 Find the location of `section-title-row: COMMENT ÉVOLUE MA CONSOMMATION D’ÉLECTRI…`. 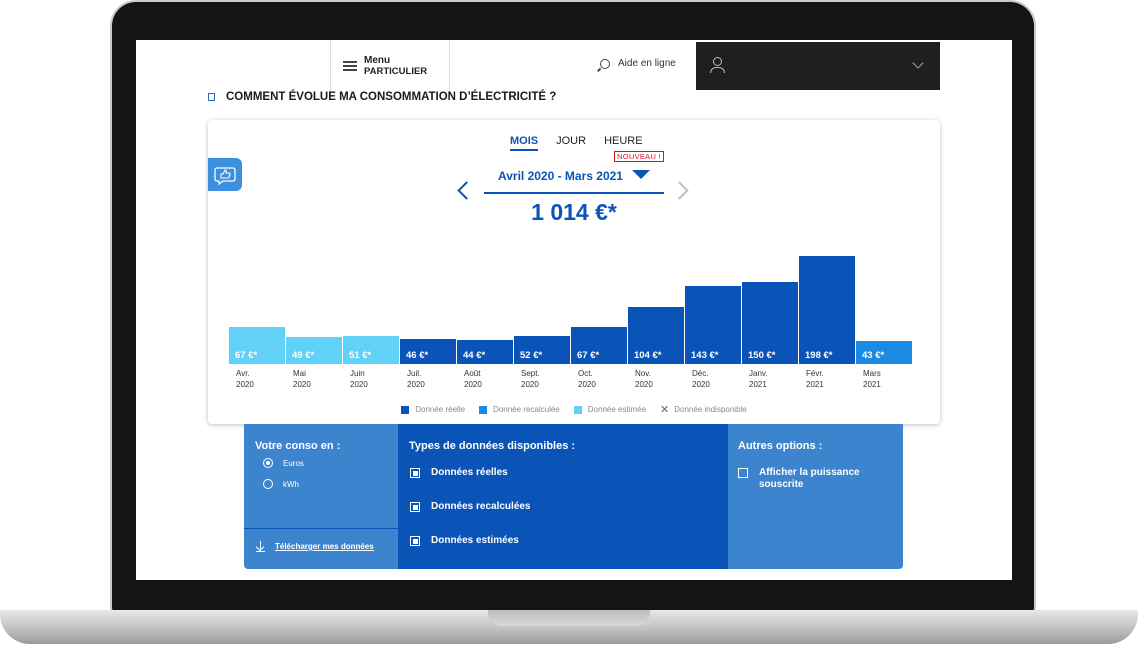

section-title-row: COMMENT ÉVOLUE MA CONSOMMATION D’ÉLECTRI… is located at coordinates (382, 97).